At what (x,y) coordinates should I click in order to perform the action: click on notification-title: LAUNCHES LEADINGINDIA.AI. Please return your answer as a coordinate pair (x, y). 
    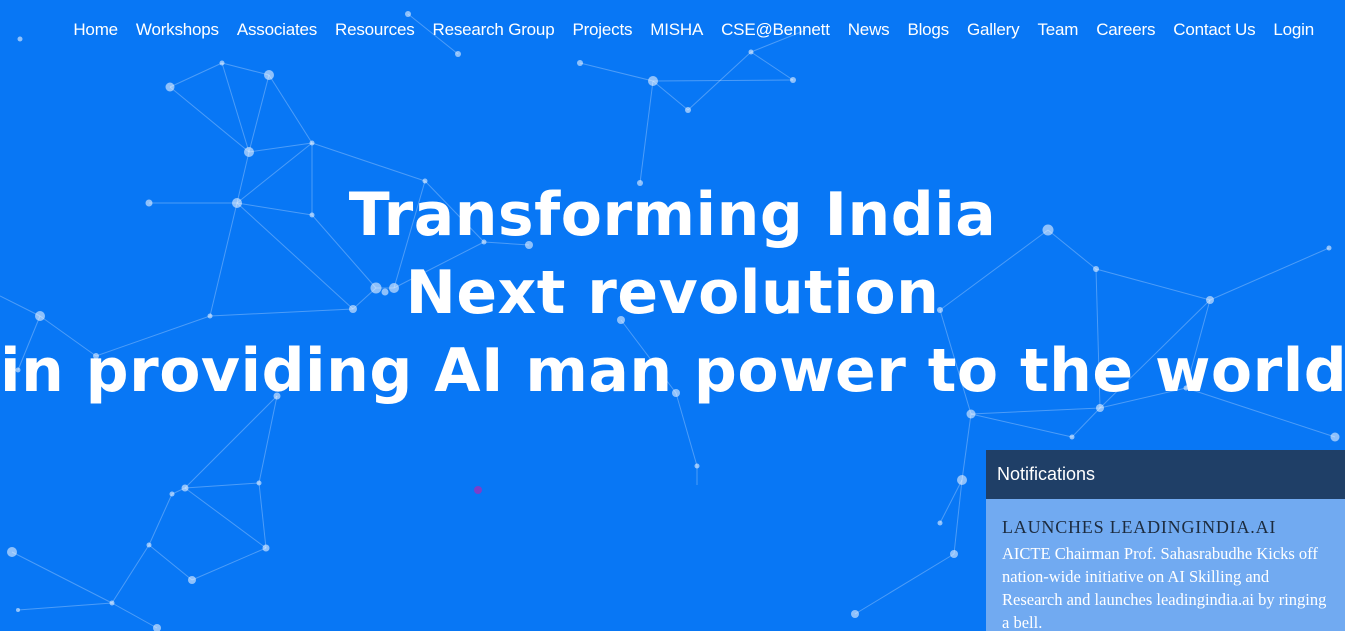
    Looking at the image, I should click on (1166, 527).